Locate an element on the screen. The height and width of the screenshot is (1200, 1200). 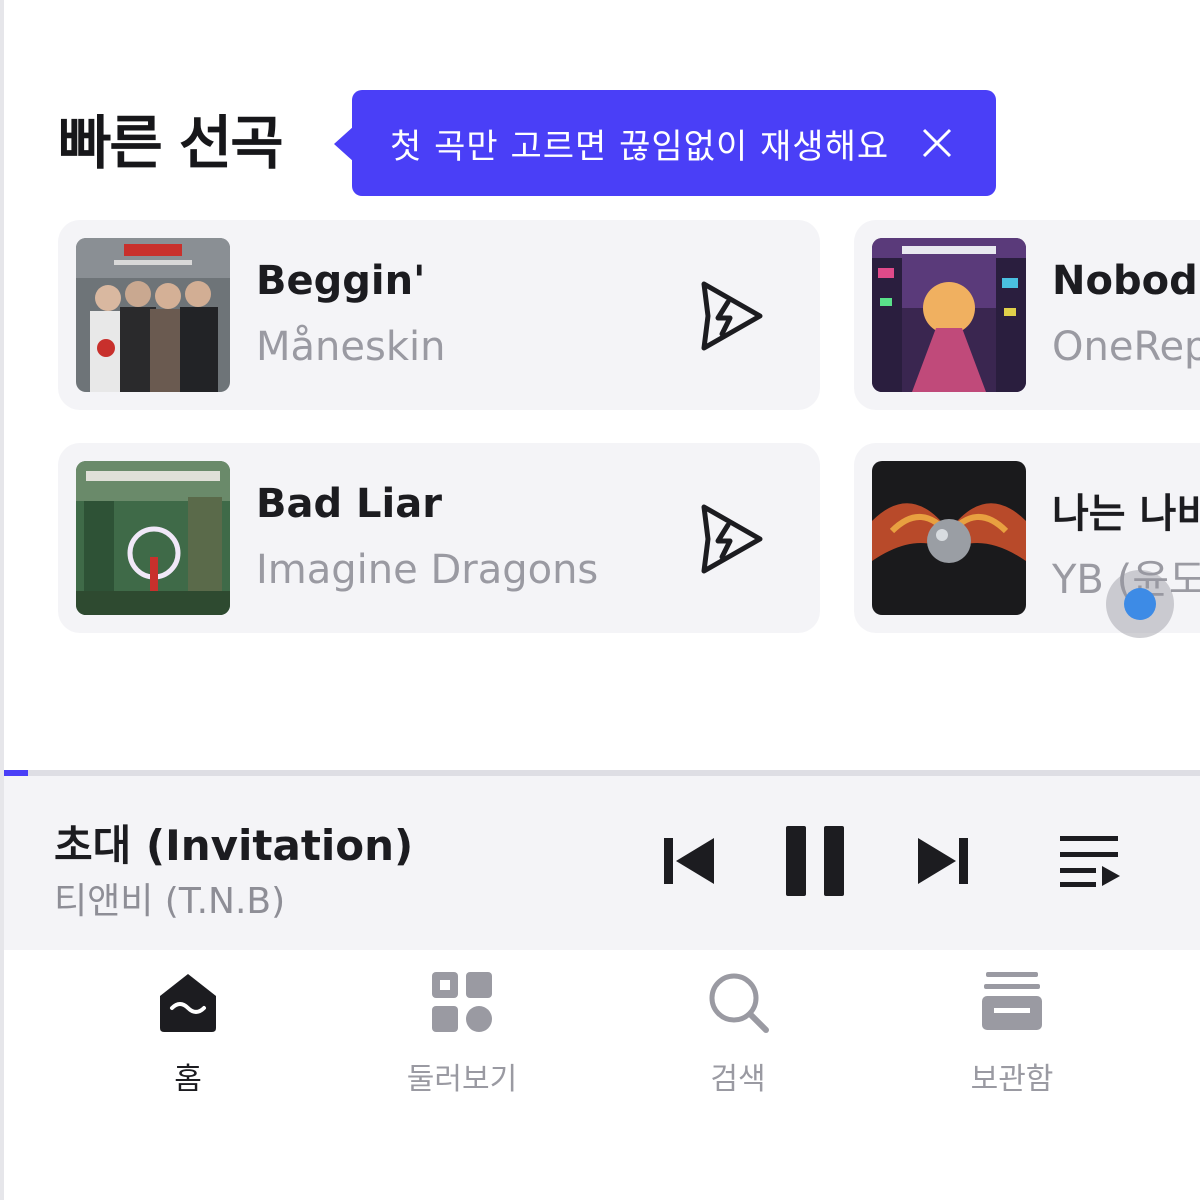
previous-icon is located at coordinates (689, 861).